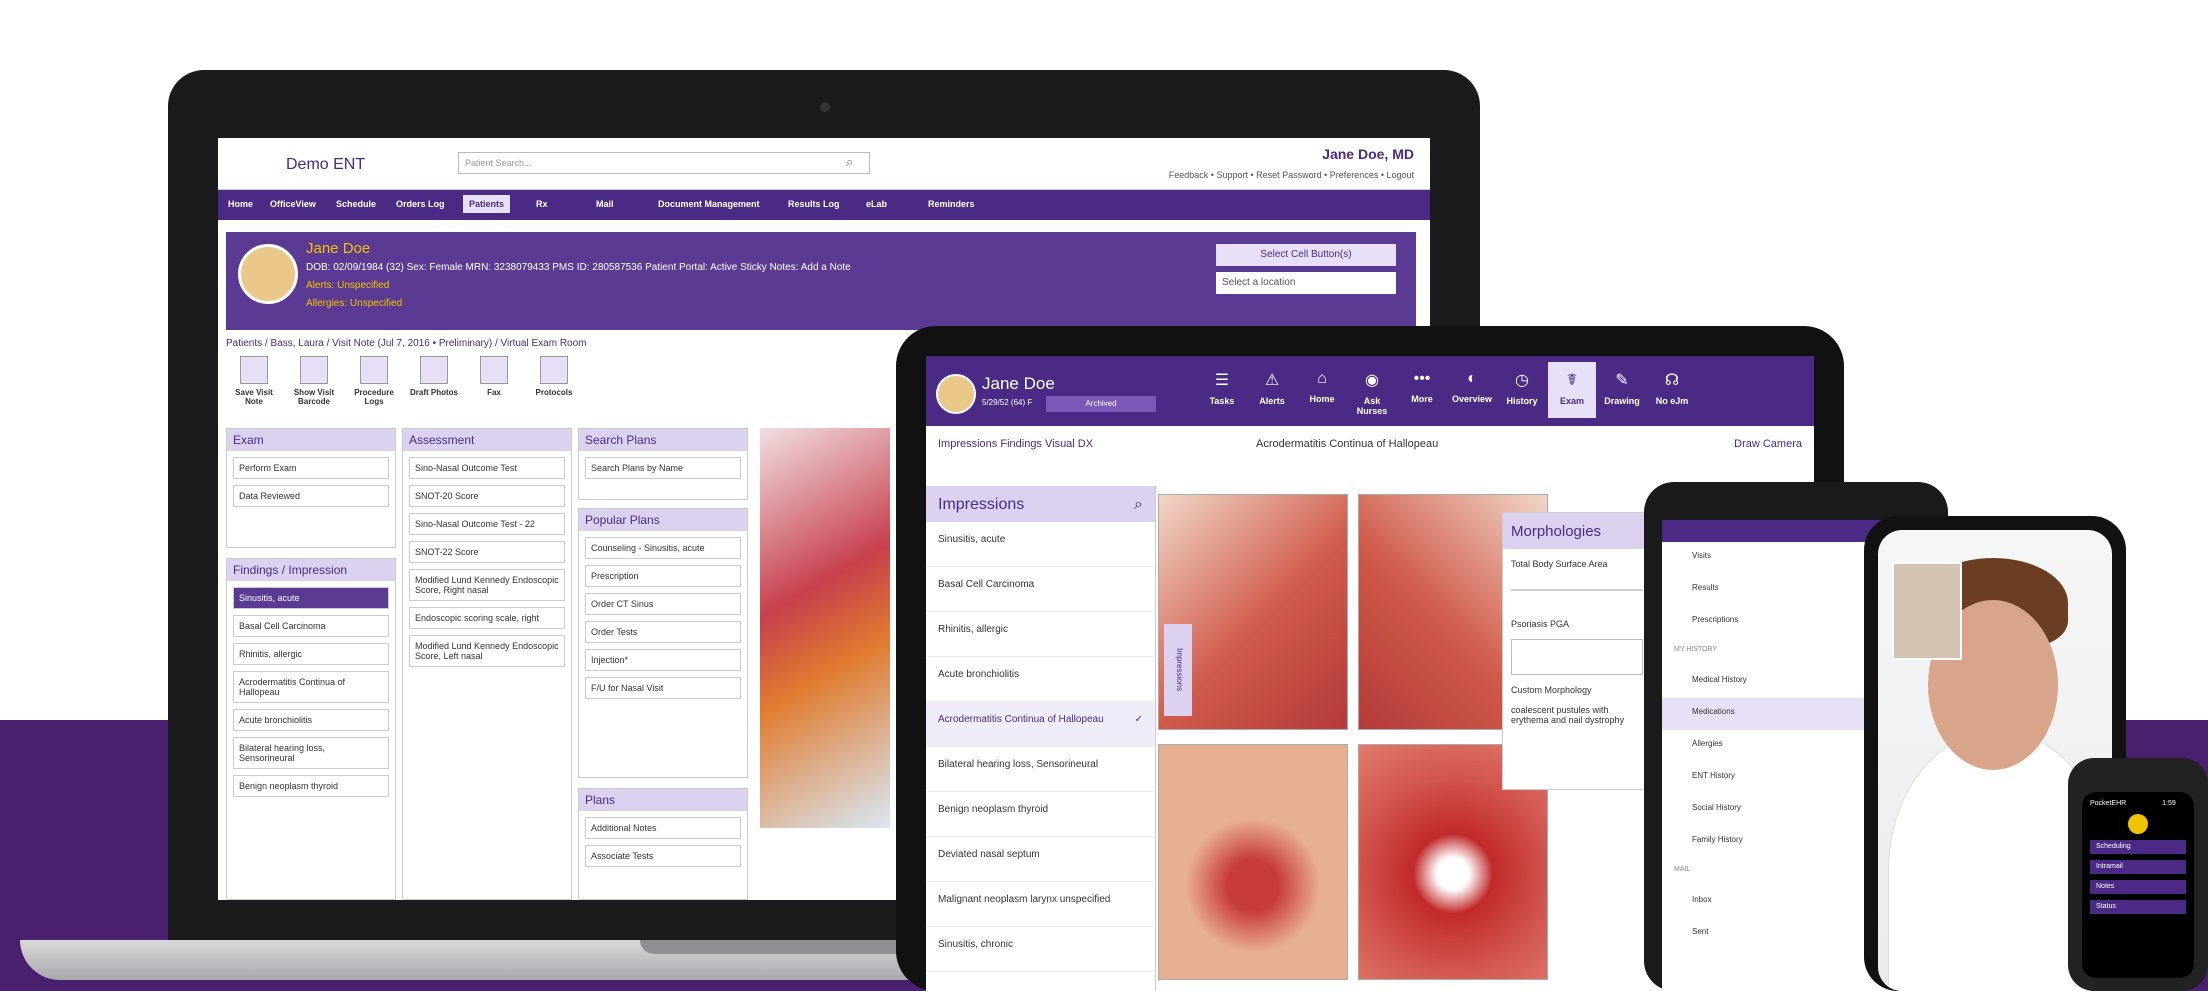  What do you see at coordinates (1927, 611) in the screenshot?
I see `patient-video-thumbnail` at bounding box center [1927, 611].